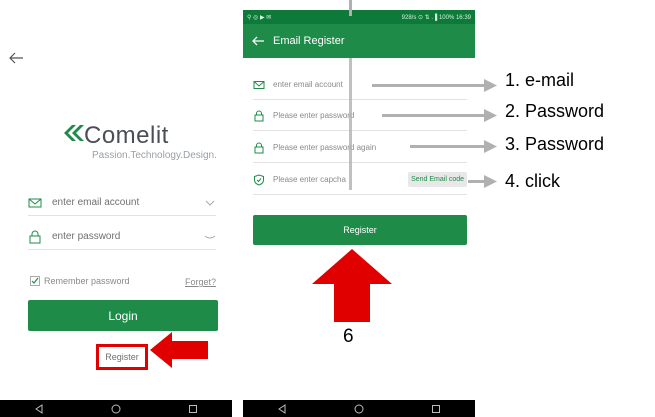  I want to click on comelit-logo-icon, so click(74, 133).